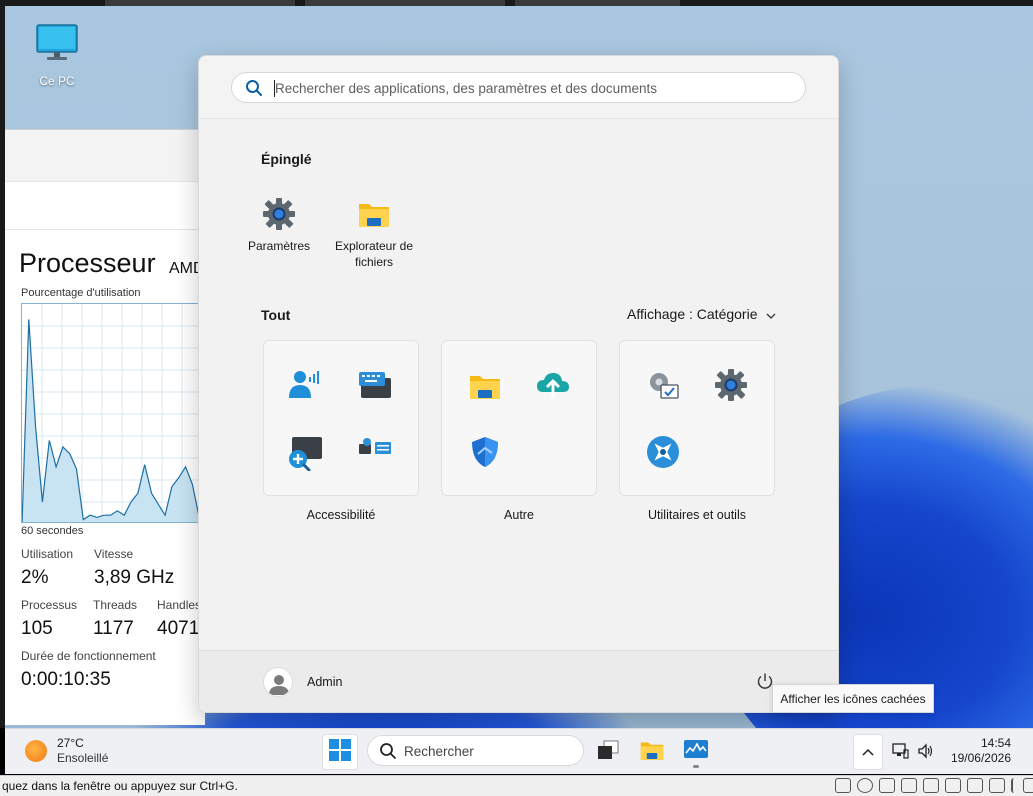 Image resolution: width=1033 pixels, height=796 pixels. Describe the element at coordinates (771, 314) in the screenshot. I see `chevron-down-icon` at that location.